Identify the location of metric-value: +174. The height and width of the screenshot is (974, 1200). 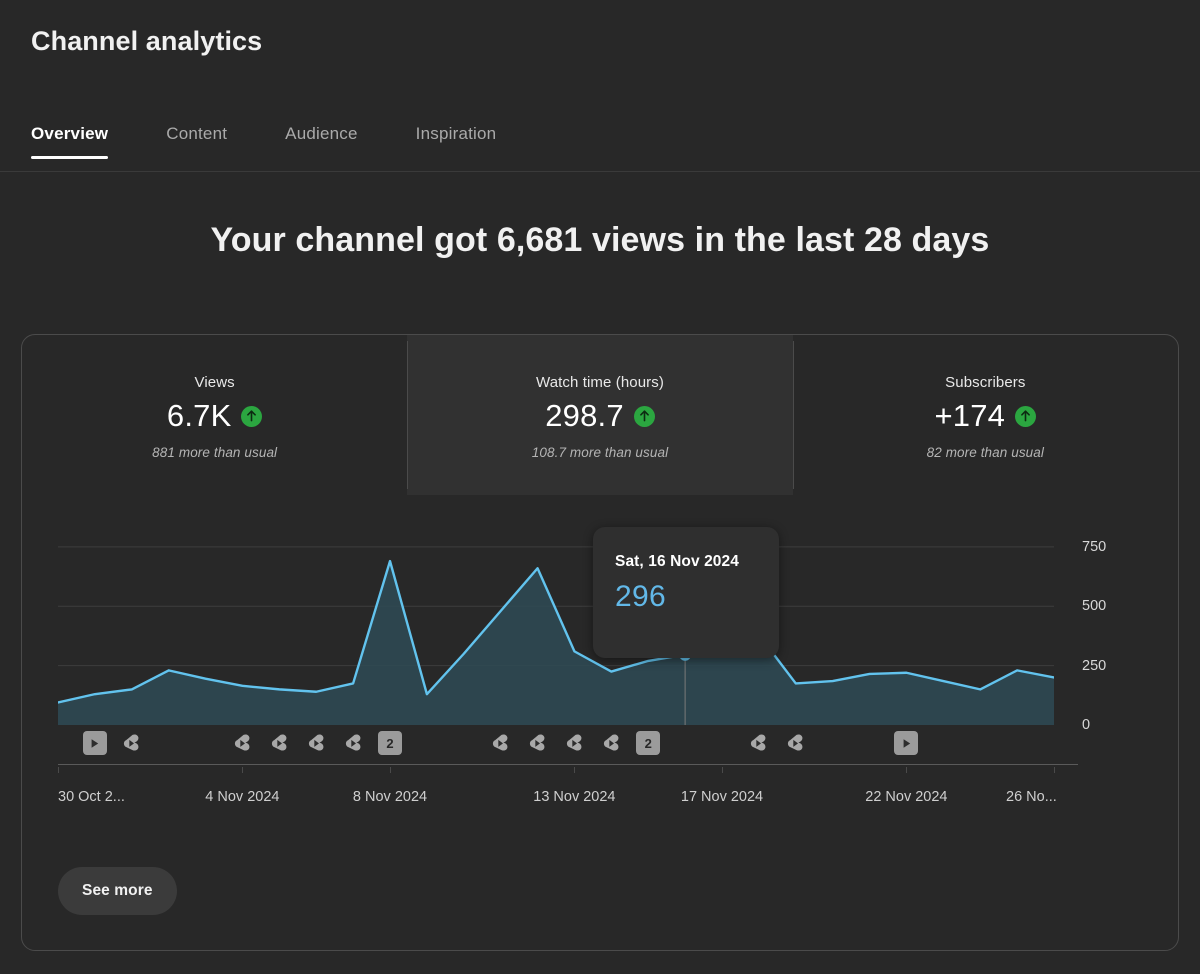
(970, 415).